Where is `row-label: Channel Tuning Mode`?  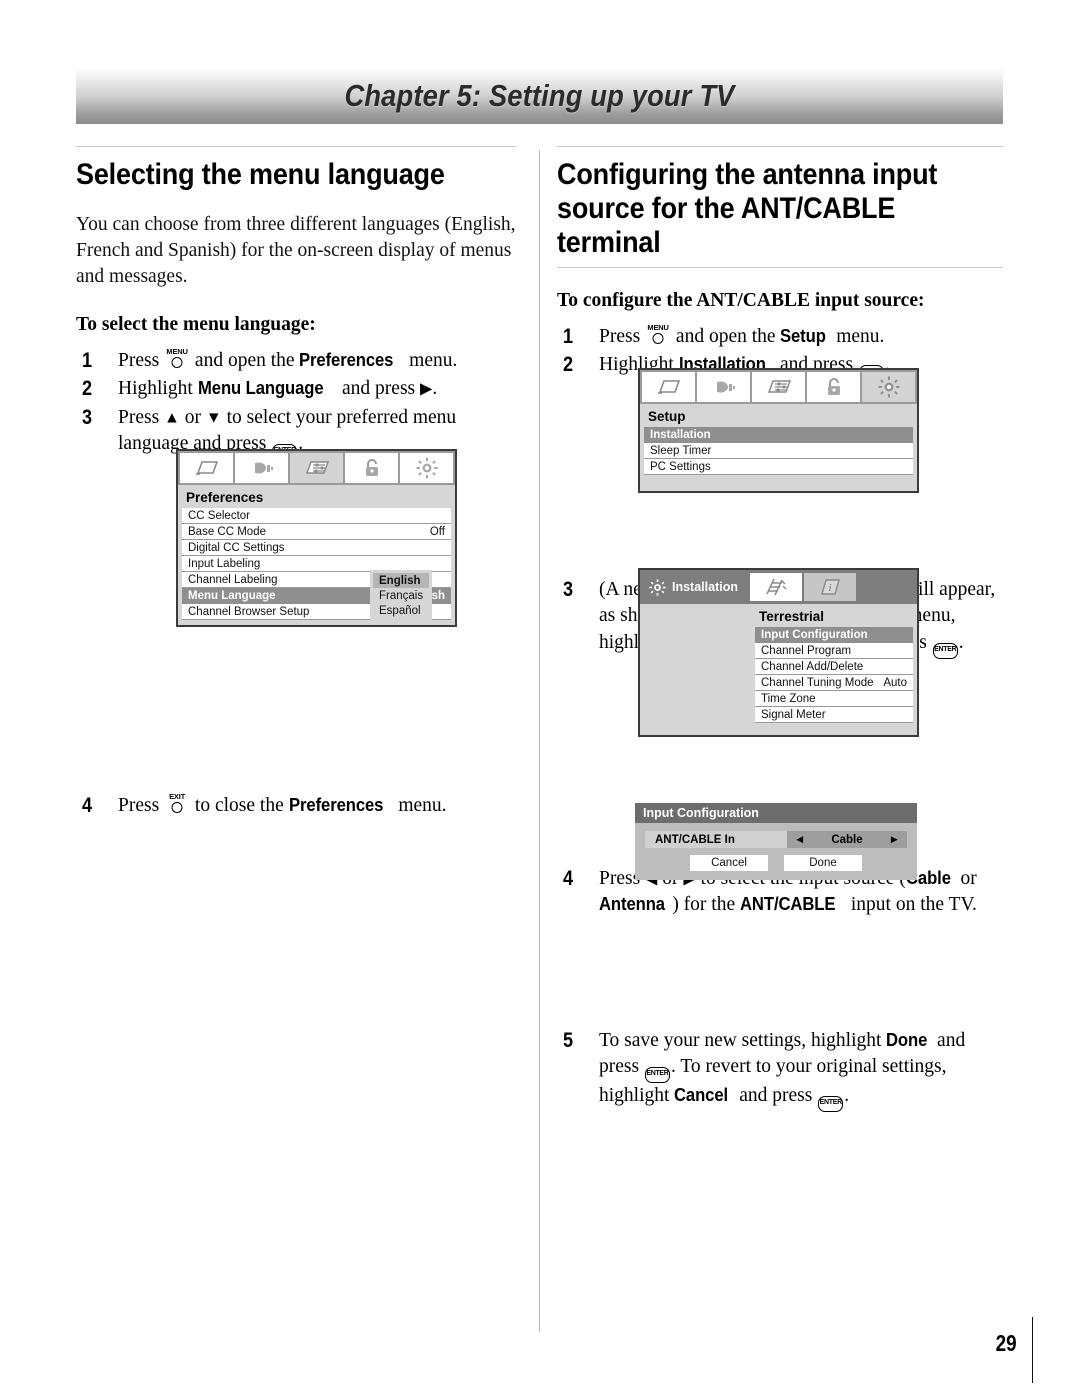
row-label: Channel Tuning Mode is located at coordinates (817, 682).